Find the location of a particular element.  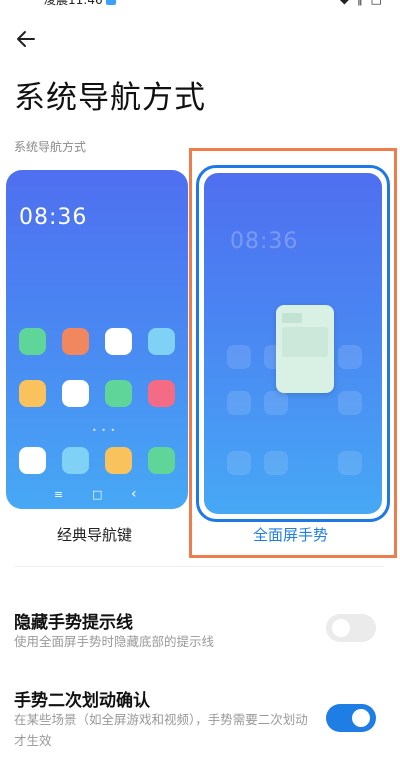

card-content-block is located at coordinates (305, 342).